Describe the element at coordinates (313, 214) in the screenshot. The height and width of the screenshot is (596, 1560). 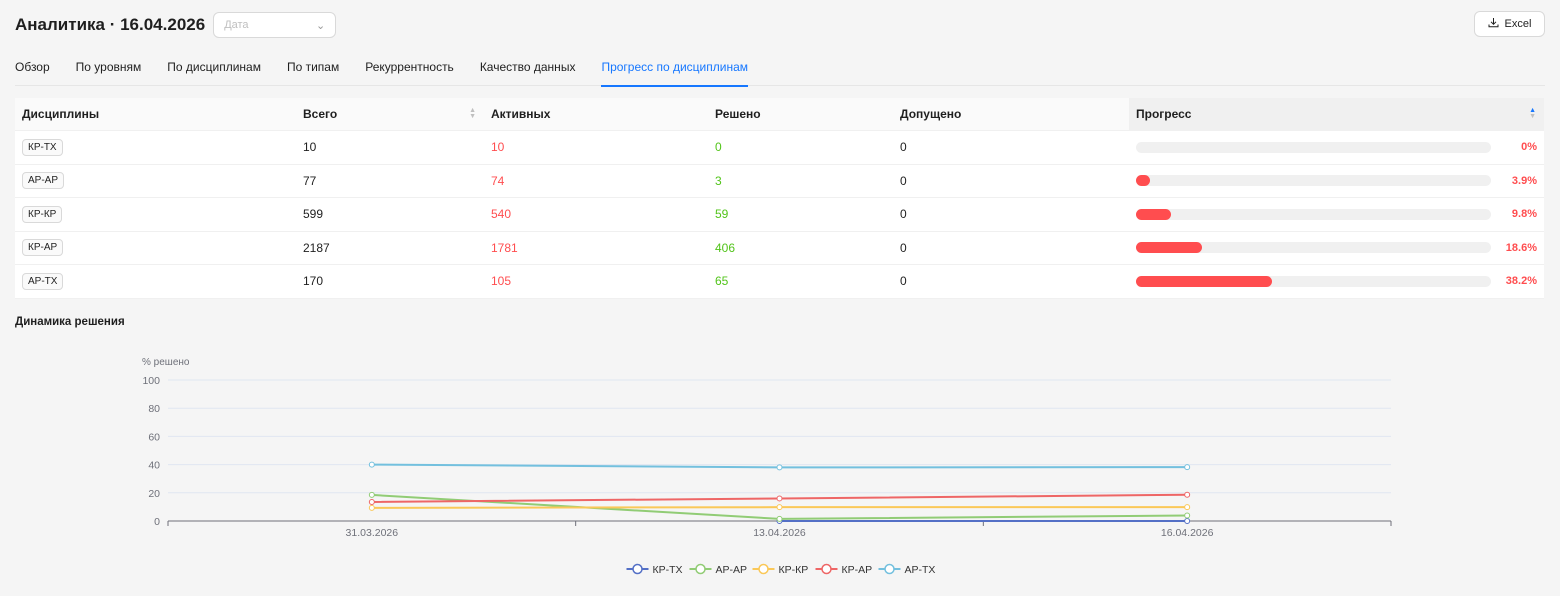
I see `total-cell: 599` at that location.